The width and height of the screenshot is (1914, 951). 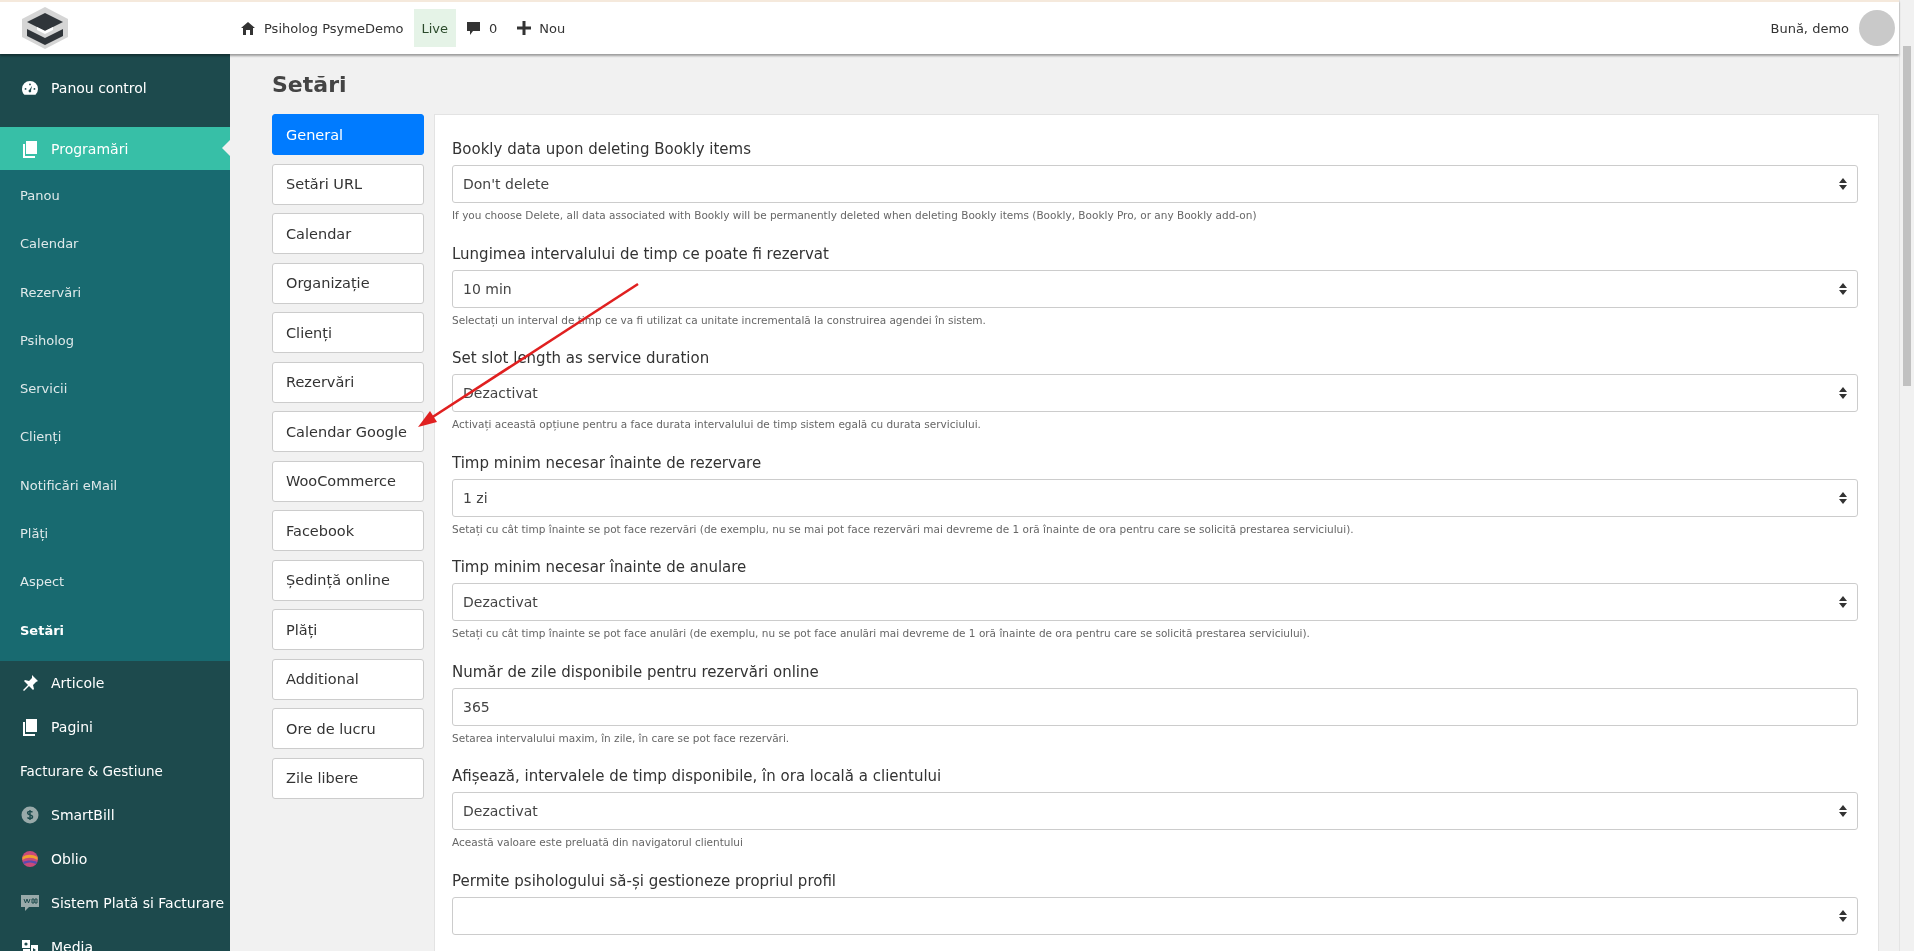 What do you see at coordinates (348, 679) in the screenshot?
I see `settings-tab: Additional` at bounding box center [348, 679].